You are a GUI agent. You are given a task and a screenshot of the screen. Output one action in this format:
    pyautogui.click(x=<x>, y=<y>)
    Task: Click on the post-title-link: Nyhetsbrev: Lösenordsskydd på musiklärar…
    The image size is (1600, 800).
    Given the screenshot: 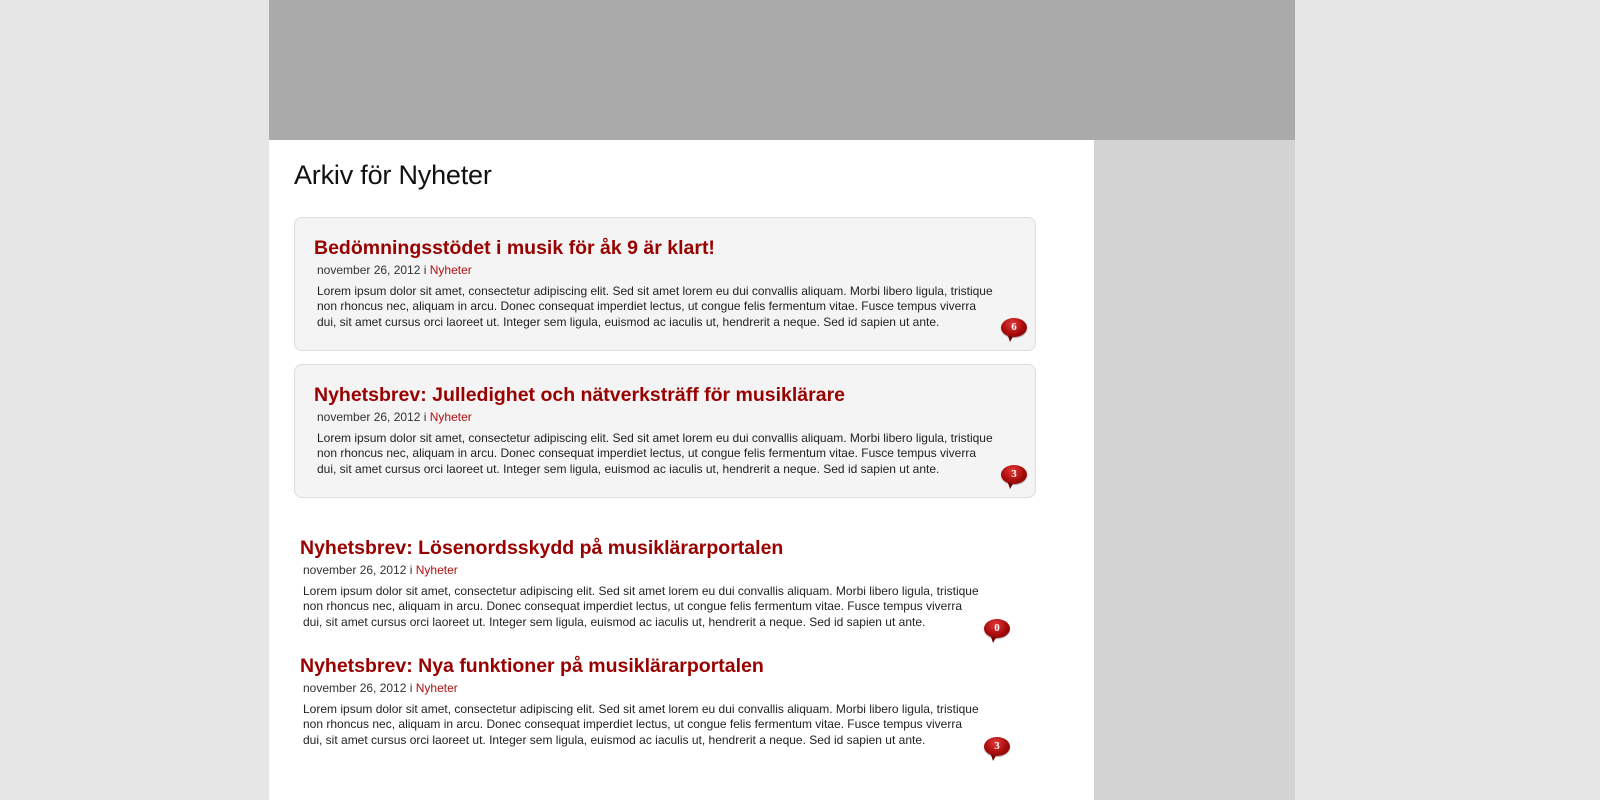 What is the action you would take?
    pyautogui.click(x=541, y=548)
    